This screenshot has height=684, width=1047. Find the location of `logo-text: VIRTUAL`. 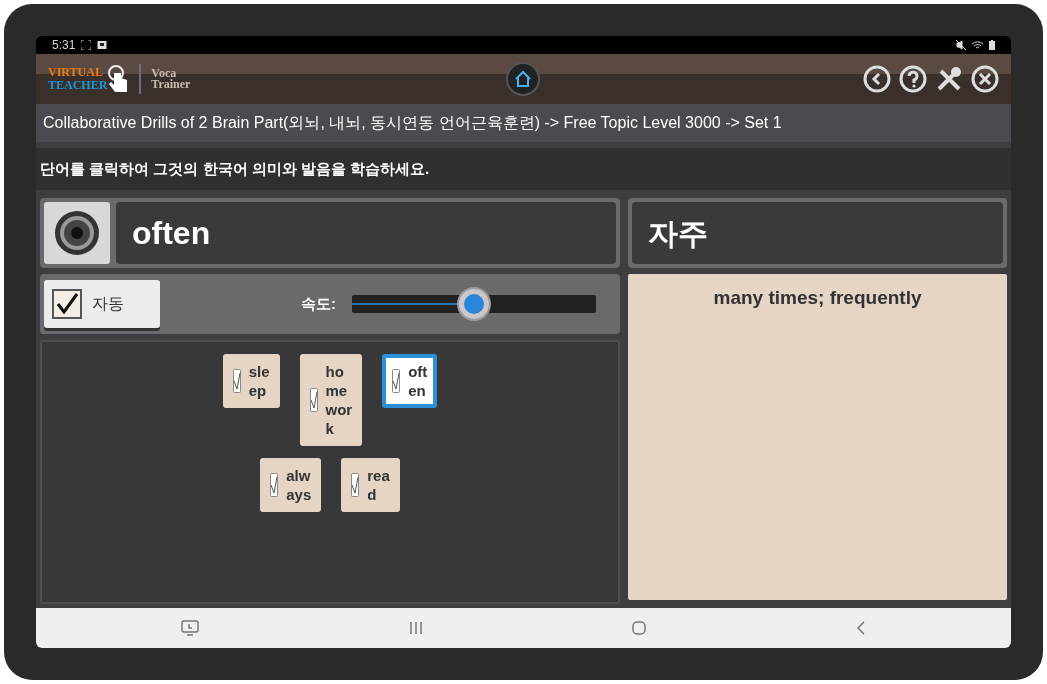

logo-text: VIRTUAL is located at coordinates (76, 72).